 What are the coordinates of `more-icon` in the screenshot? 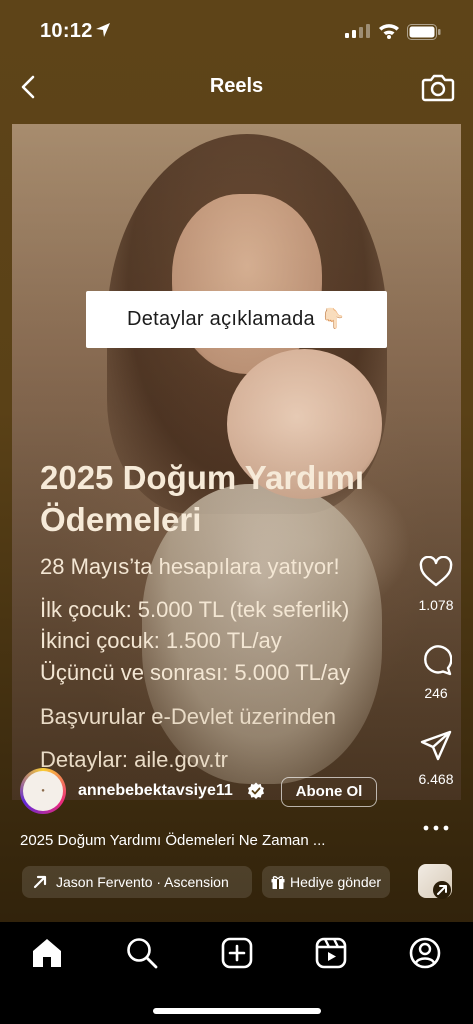 It's located at (436, 828).